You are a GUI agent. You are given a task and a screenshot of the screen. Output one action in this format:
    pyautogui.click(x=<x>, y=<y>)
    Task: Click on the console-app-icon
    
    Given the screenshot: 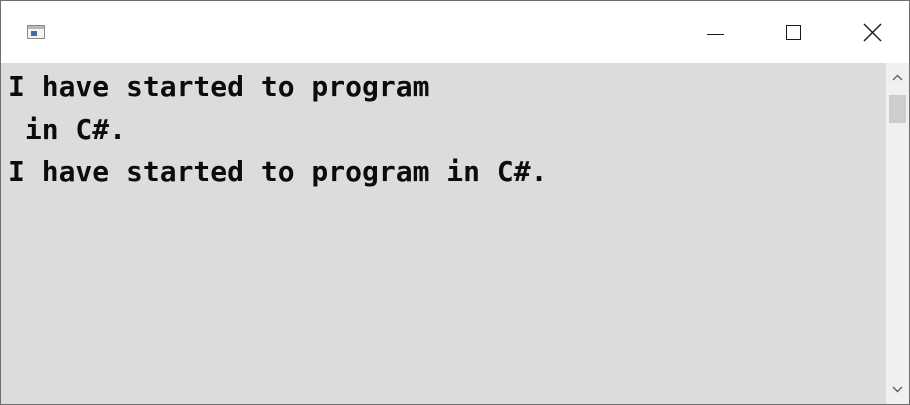 What is the action you would take?
    pyautogui.click(x=36, y=32)
    